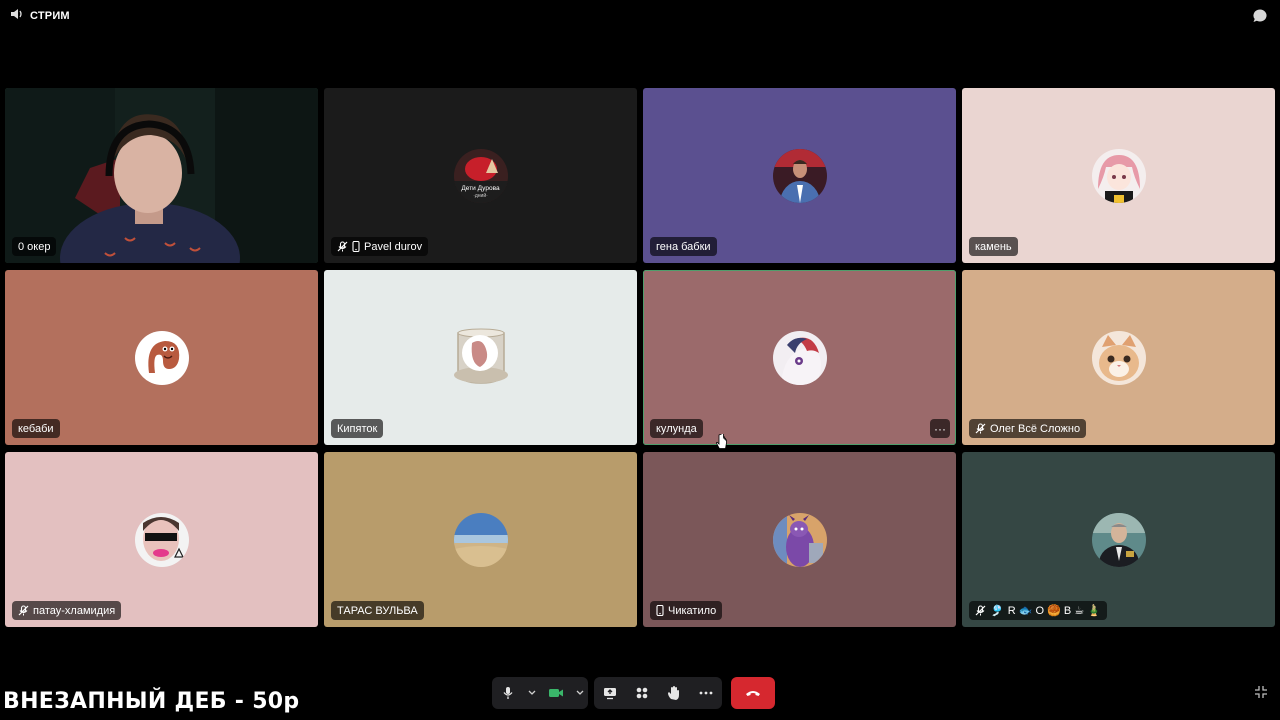 The height and width of the screenshot is (720, 1280). What do you see at coordinates (480, 195) in the screenshot?
I see `avatar-subtext: ·дний·` at bounding box center [480, 195].